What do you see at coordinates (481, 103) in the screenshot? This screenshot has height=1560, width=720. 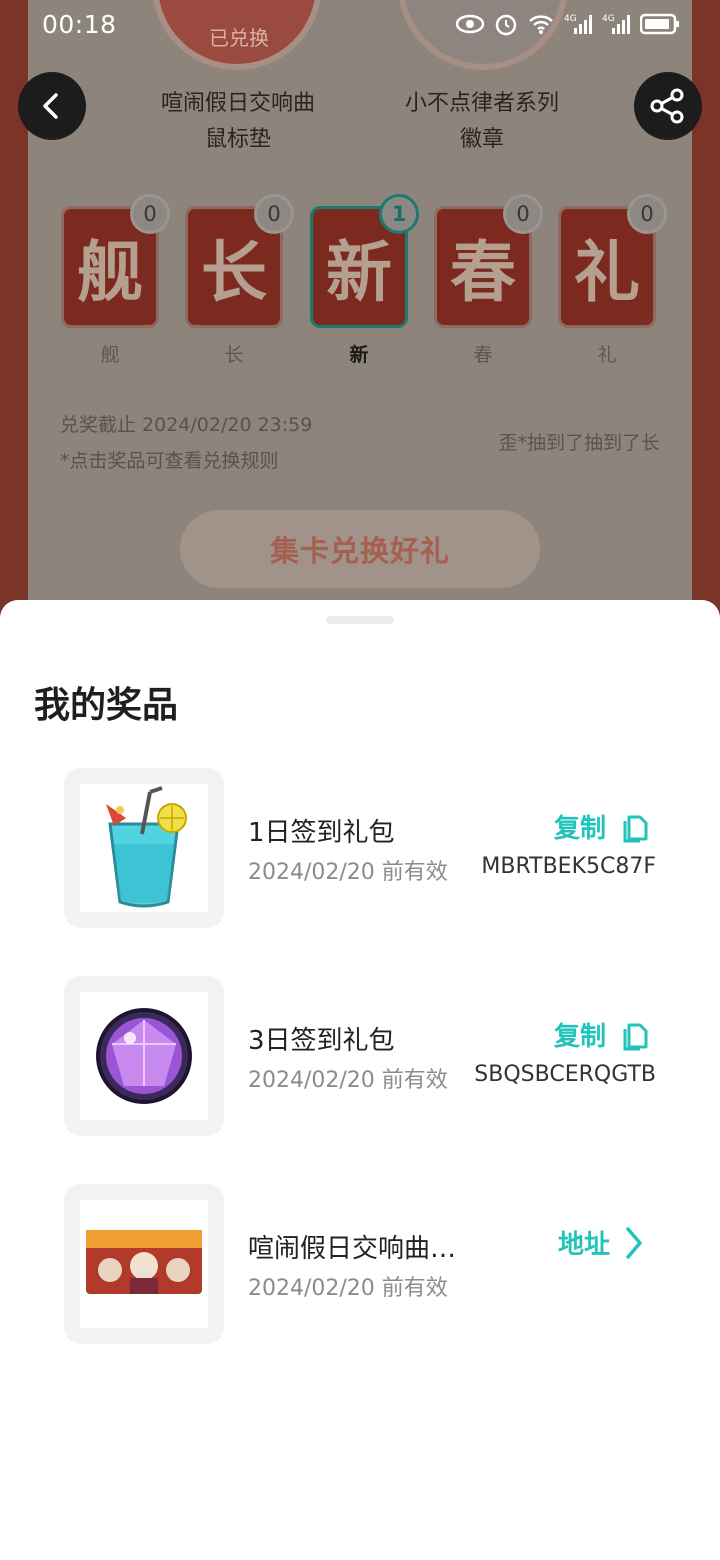 I see `prize-name-line1: 小不点律者系列` at bounding box center [481, 103].